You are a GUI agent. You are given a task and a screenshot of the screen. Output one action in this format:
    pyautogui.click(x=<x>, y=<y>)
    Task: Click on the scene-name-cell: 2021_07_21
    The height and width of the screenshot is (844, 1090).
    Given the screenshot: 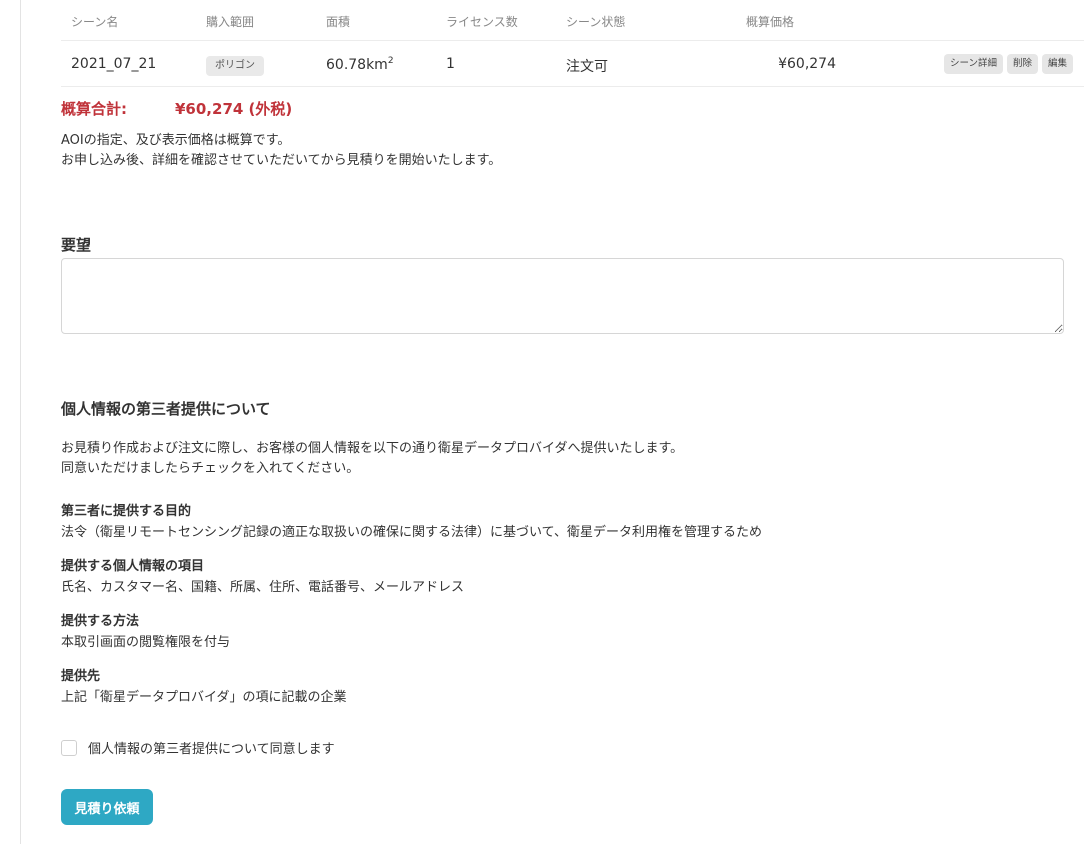 What is the action you would take?
    pyautogui.click(x=114, y=64)
    